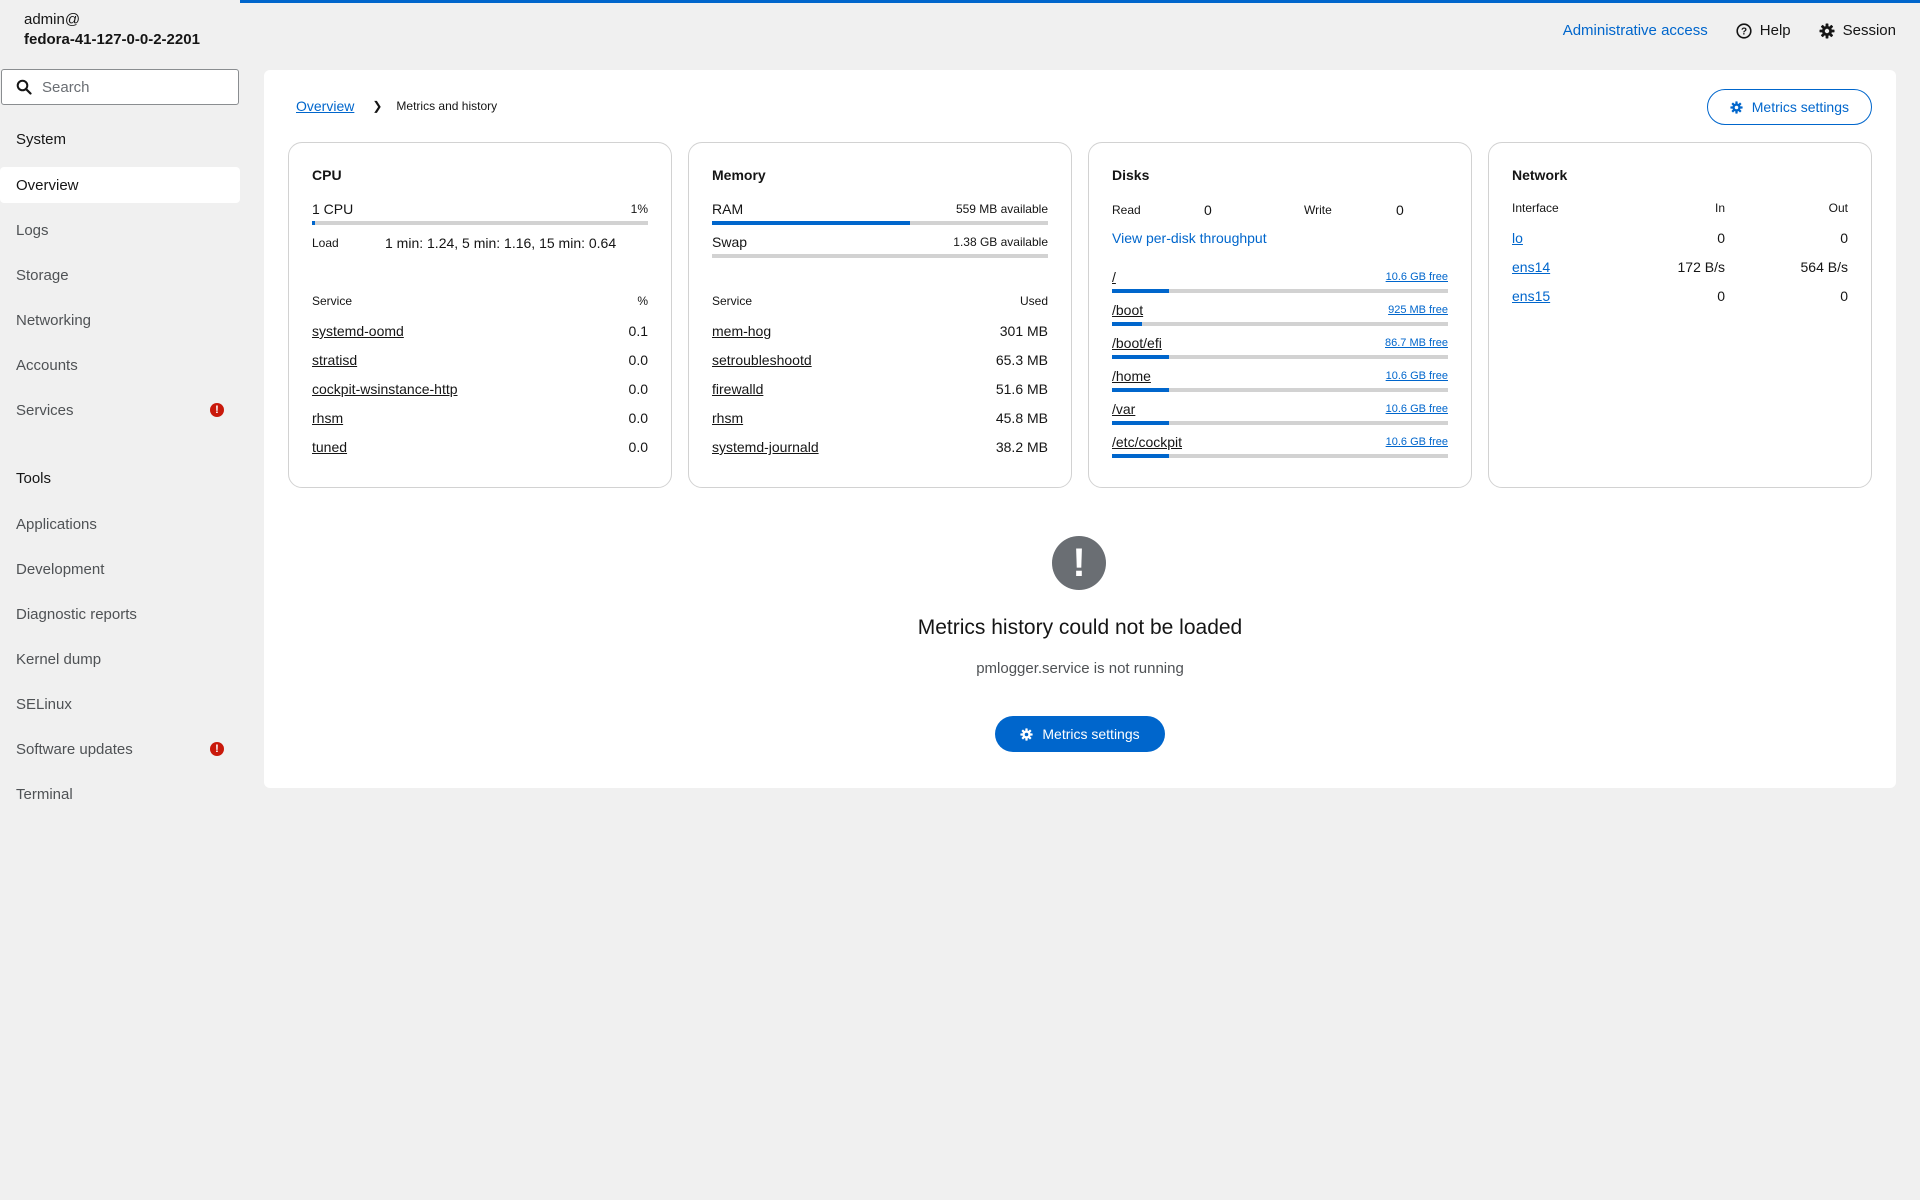 This screenshot has height=1200, width=1920. What do you see at coordinates (120, 185) in the screenshot?
I see `sidebar-item-overview: Overview` at bounding box center [120, 185].